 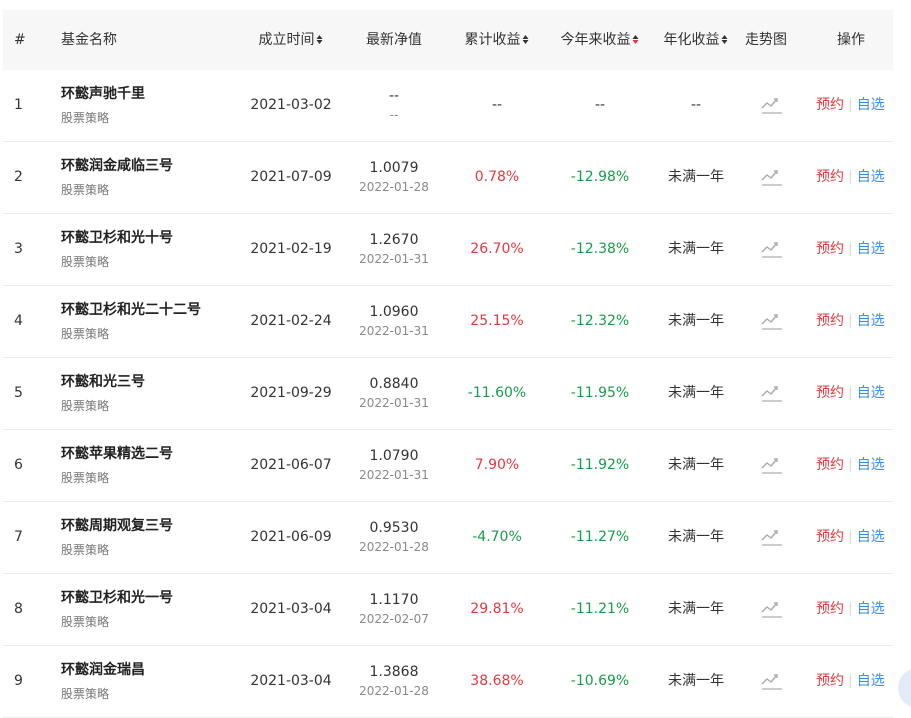 What do you see at coordinates (497, 40) in the screenshot?
I see `header-cumulative-sort: 累计收益` at bounding box center [497, 40].